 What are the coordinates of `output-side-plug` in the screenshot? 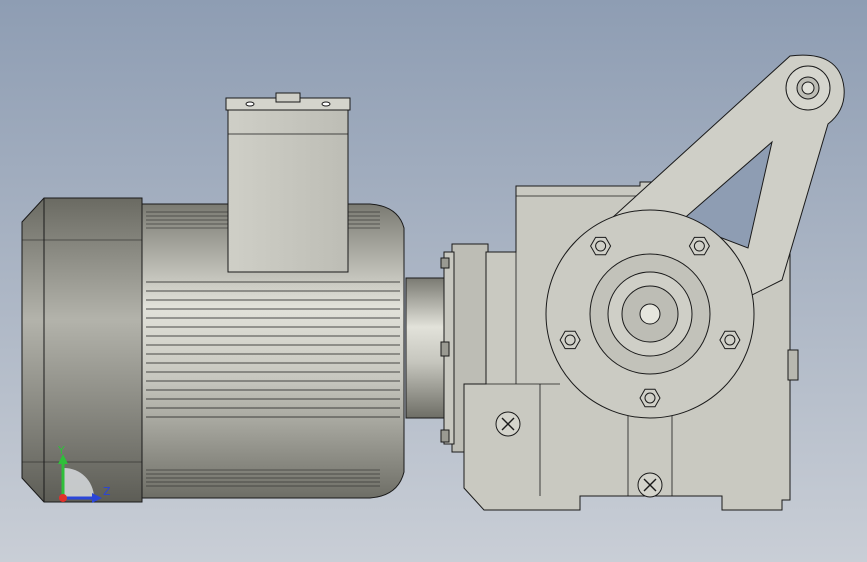 It's located at (793, 365).